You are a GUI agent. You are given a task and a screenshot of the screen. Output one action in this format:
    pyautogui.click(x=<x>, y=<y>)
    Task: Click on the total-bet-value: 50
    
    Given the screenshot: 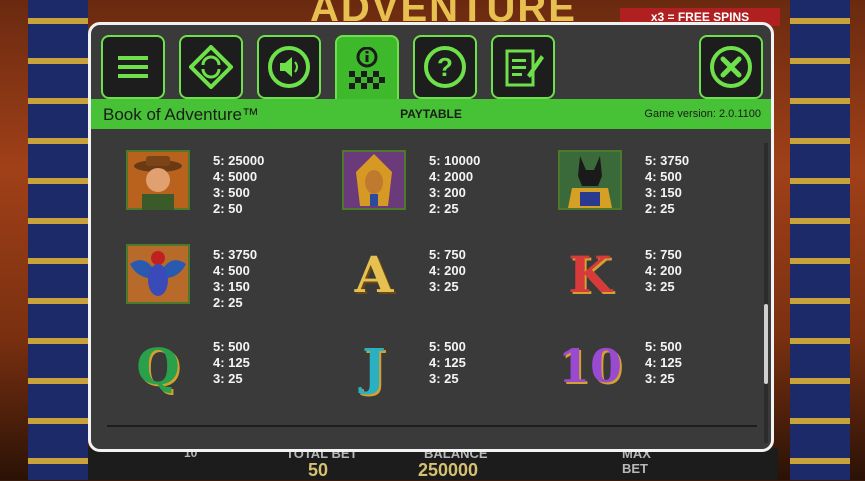 What is the action you would take?
    pyautogui.click(x=318, y=470)
    